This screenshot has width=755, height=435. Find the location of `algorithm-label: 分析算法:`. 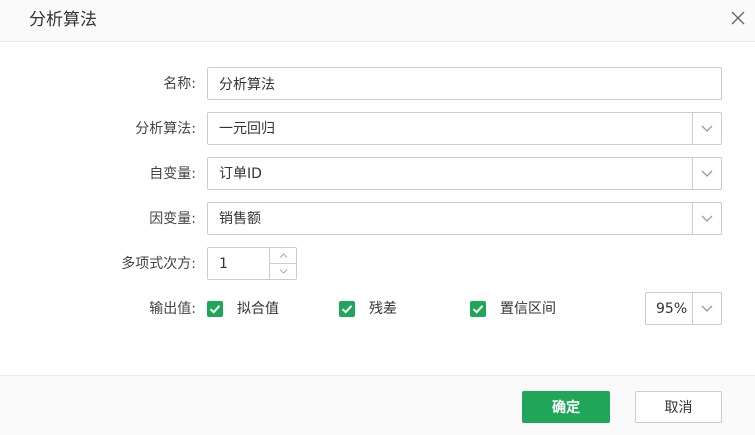

algorithm-label: 分析算法: is located at coordinates (165, 129).